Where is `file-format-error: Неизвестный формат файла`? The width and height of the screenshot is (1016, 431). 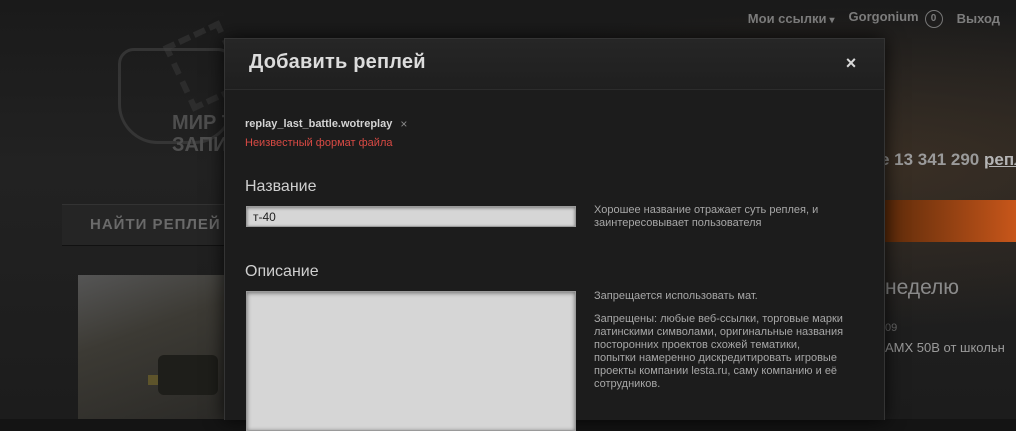 file-format-error: Неизвестный формат файла is located at coordinates (319, 143).